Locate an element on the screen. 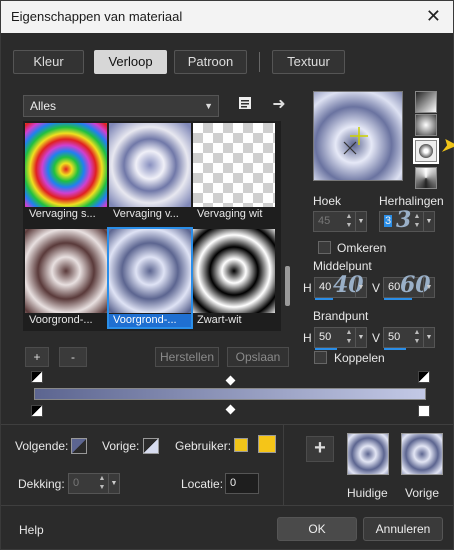 This screenshot has height=550, width=454. category-dropdown: Alles ▼ is located at coordinates (121, 106).